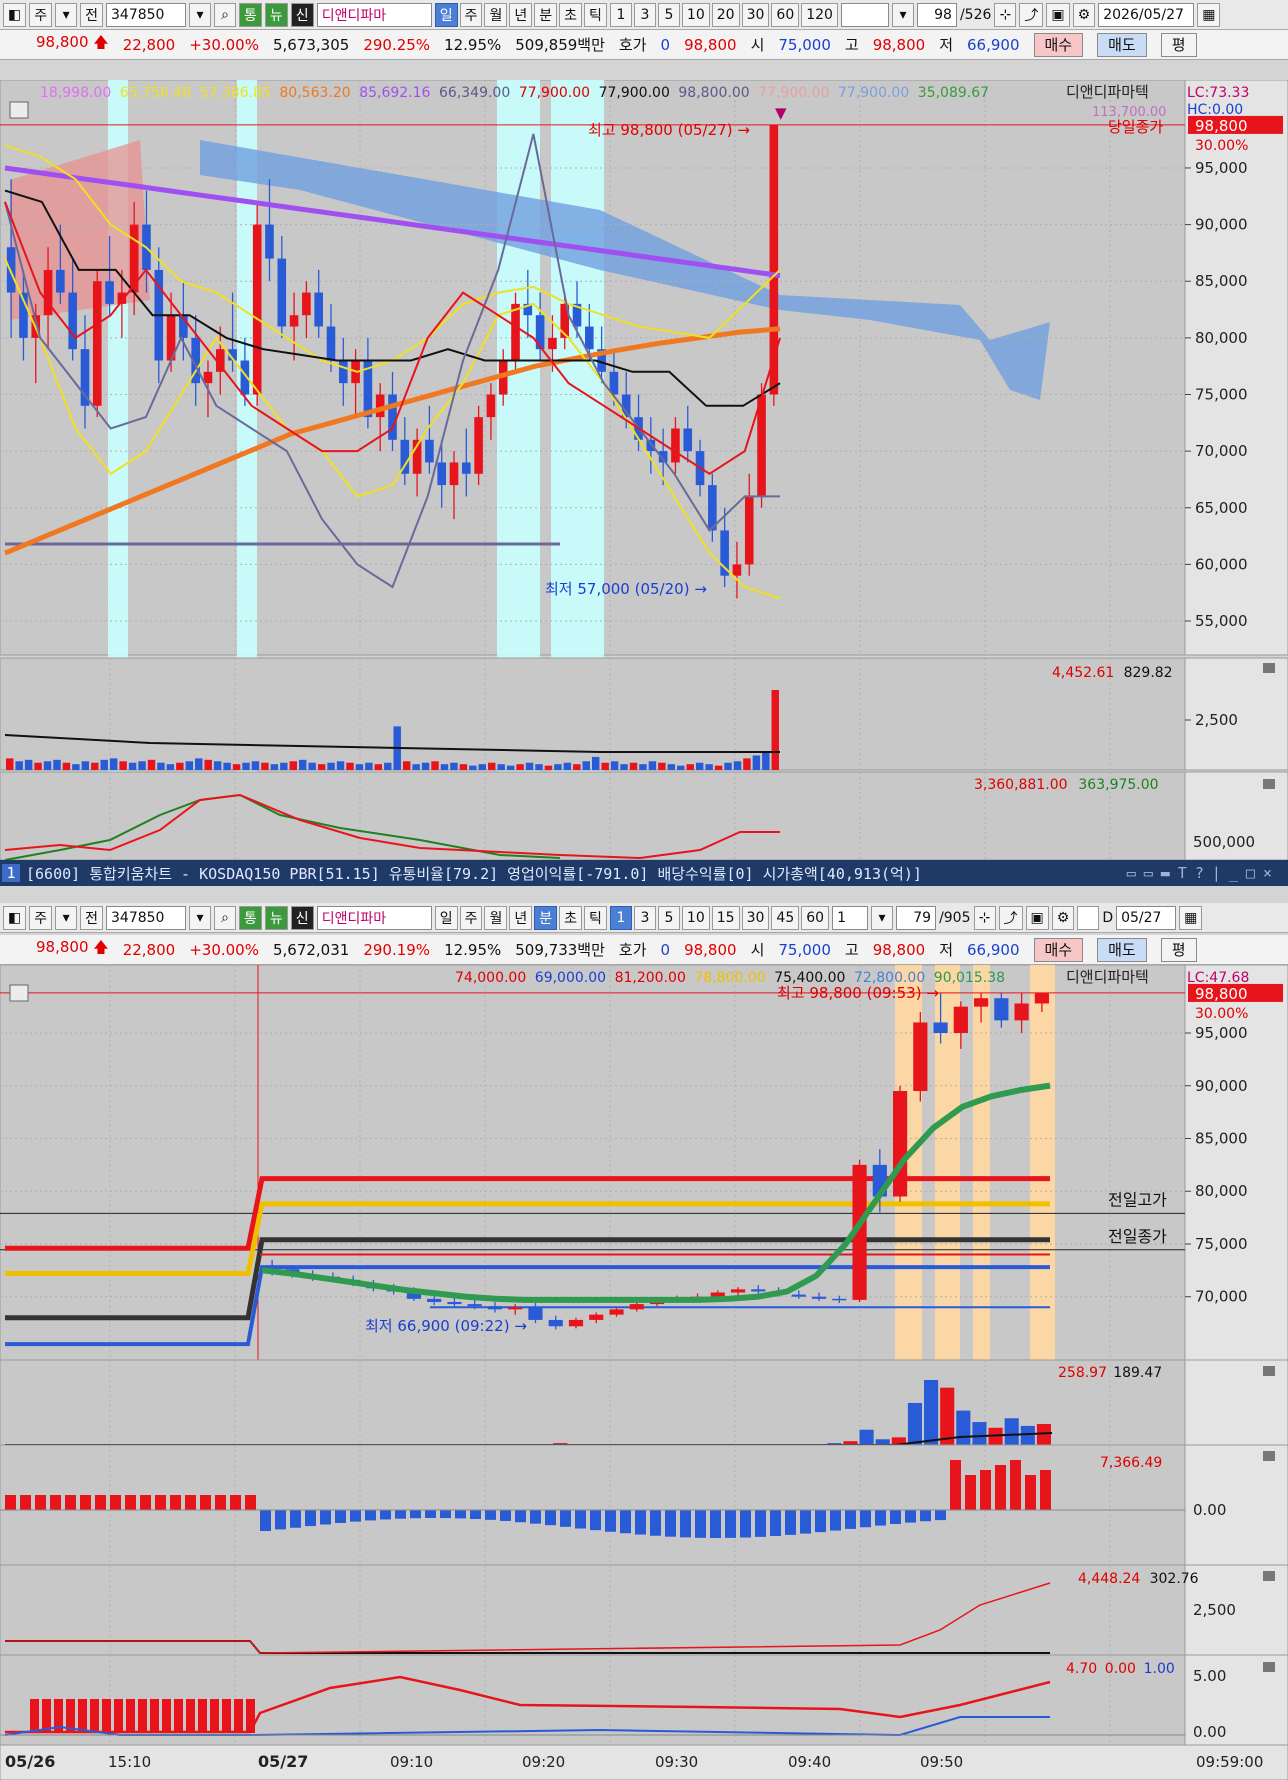  Describe the element at coordinates (725, 14) in the screenshot. I see `interval-tab-20: 20` at that location.